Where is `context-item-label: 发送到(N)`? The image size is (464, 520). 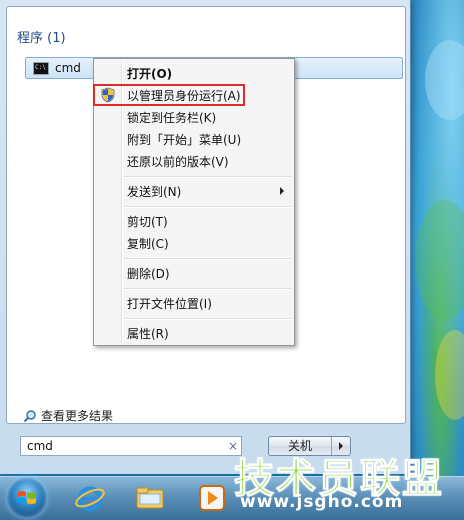 context-item-label: 发送到(N) is located at coordinates (154, 192).